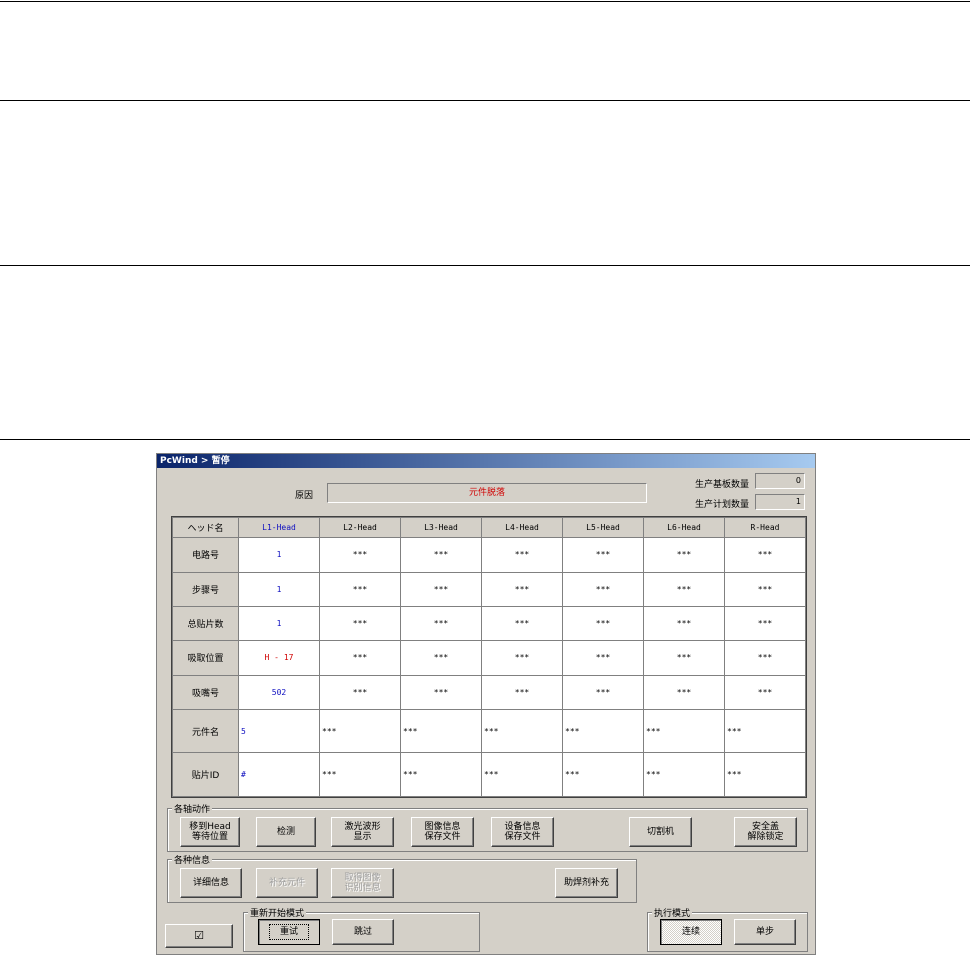 The image size is (970, 958). Describe the element at coordinates (672, 912) in the screenshot. I see `group-label: 执行模式` at that location.